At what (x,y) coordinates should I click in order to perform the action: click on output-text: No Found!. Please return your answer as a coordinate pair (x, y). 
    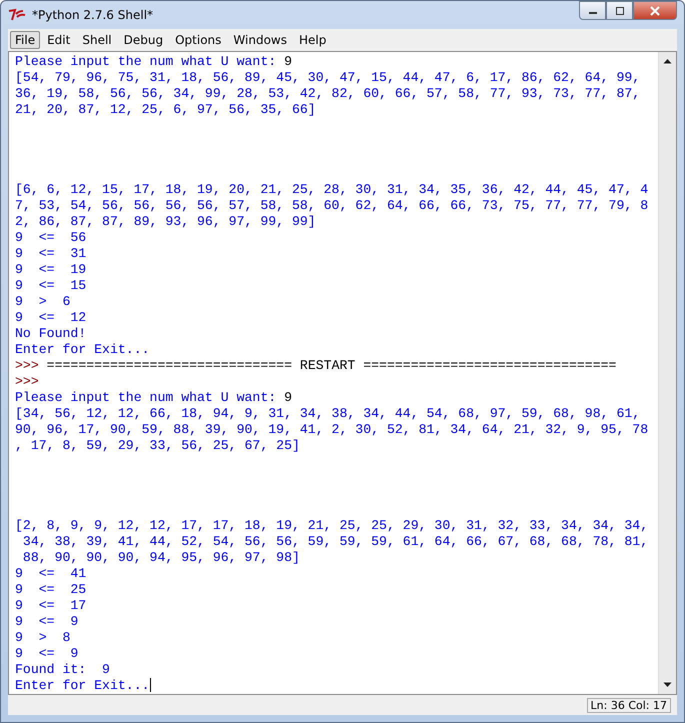
    Looking at the image, I should click on (50, 333).